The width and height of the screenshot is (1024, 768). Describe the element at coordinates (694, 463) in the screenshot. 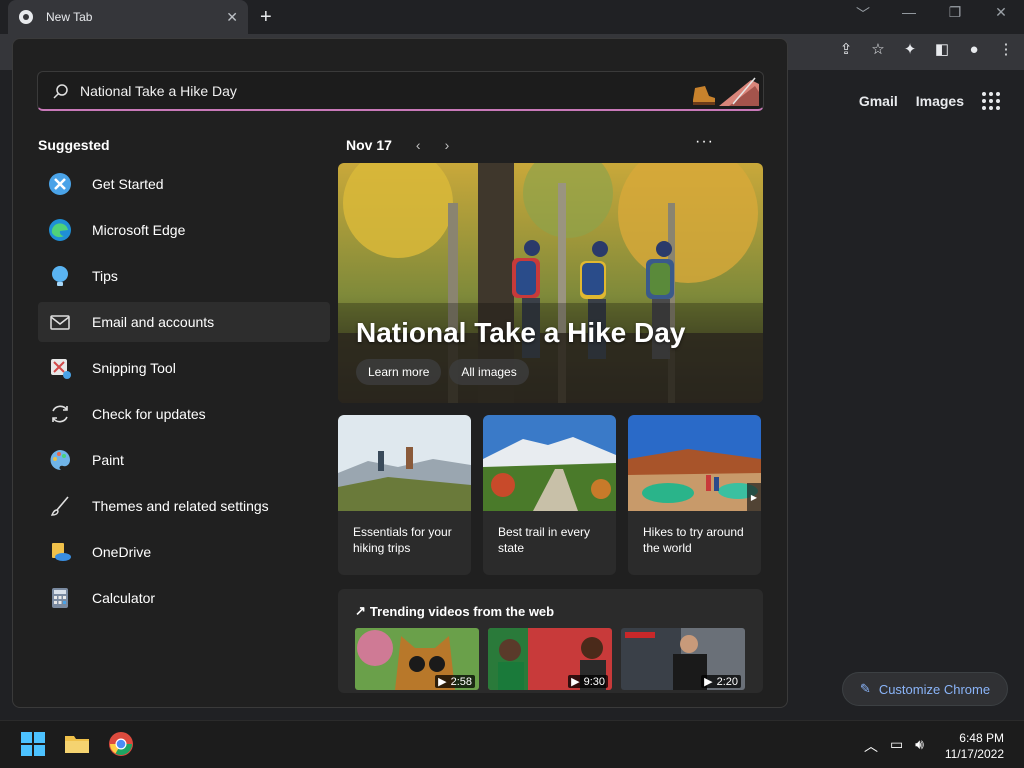

I see `crater-lakes-image` at that location.